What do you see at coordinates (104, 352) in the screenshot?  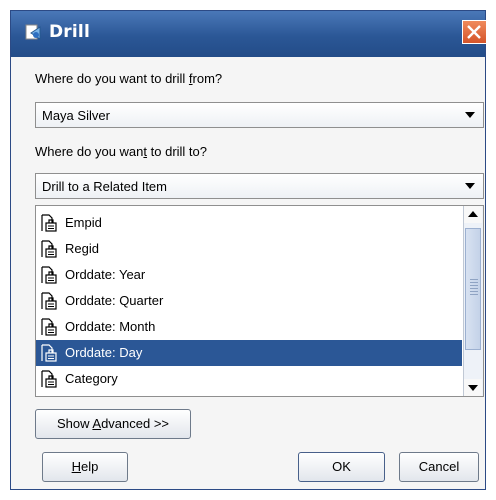 I see `list-item-label: Orddate: Day` at bounding box center [104, 352].